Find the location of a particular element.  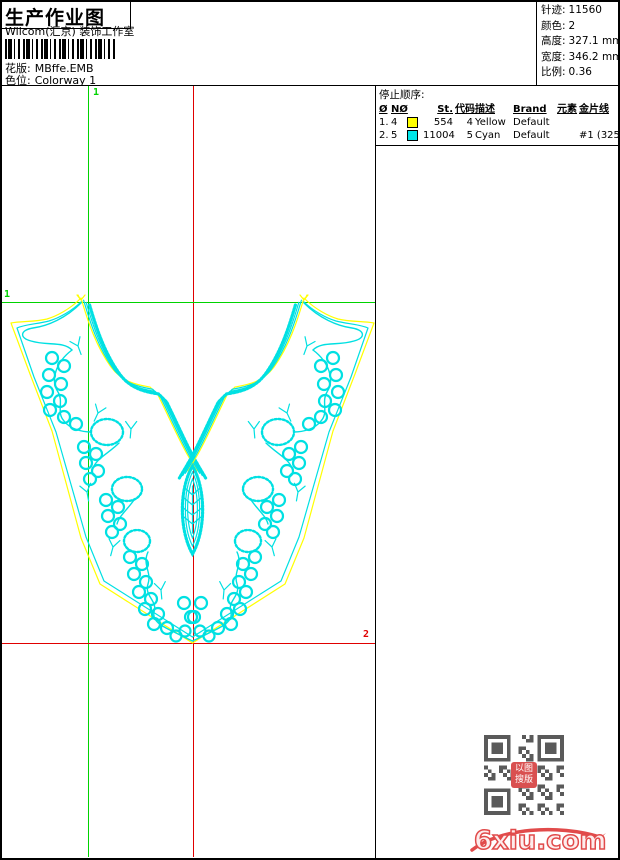

colorway-field: 色位: Colorway 1 is located at coordinates (51, 80).